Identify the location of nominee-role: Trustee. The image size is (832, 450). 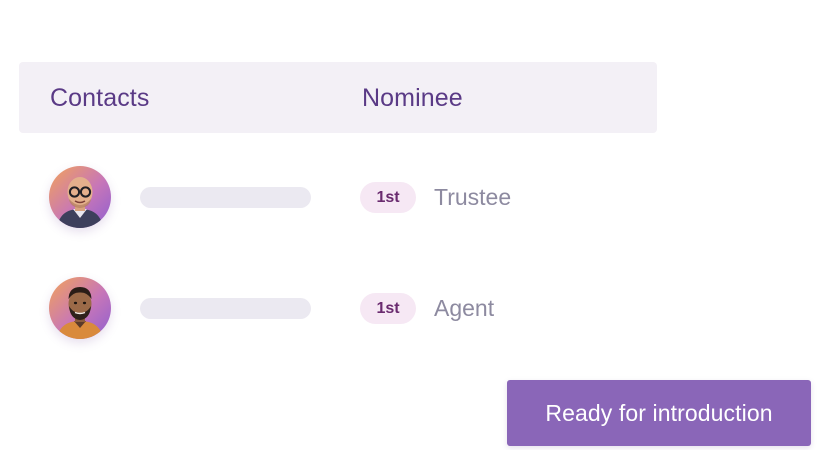
(473, 197).